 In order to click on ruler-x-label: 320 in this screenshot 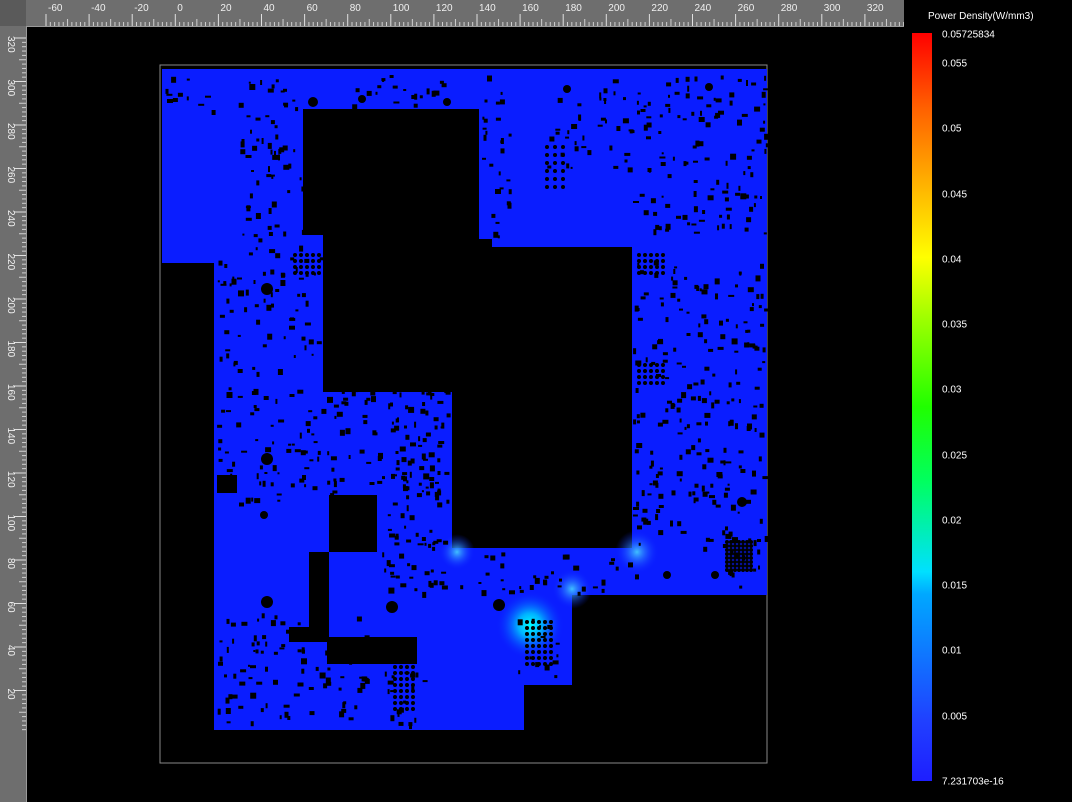, I will do `click(875, 8)`.